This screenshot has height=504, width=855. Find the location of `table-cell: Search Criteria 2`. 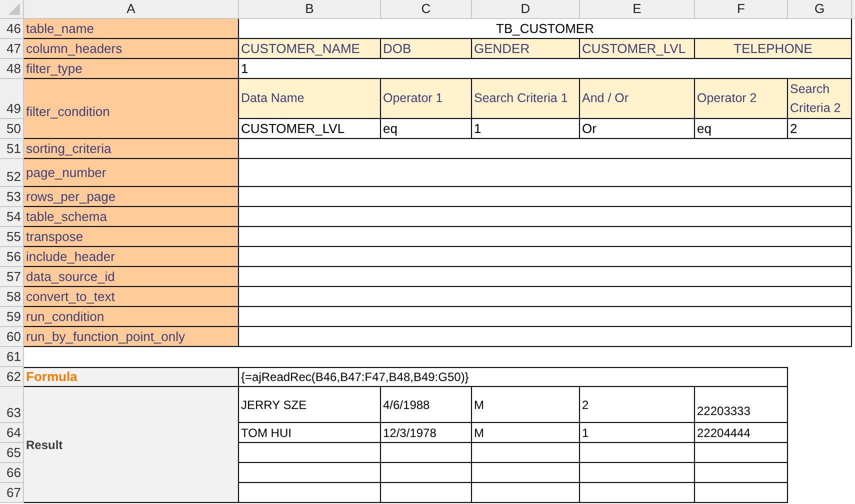

table-cell: Search Criteria 2 is located at coordinates (820, 99).